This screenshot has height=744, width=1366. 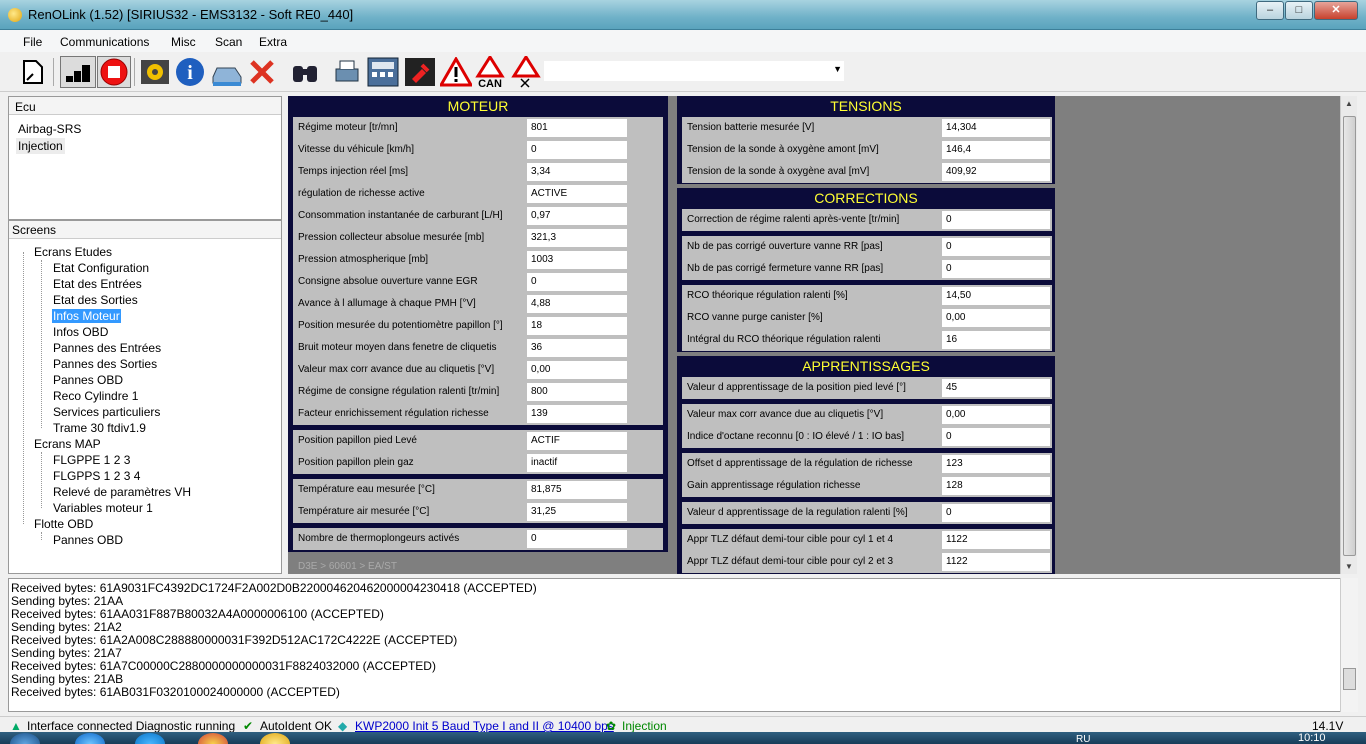 I want to click on renolink-taskbar-icon, so click(x=275, y=738).